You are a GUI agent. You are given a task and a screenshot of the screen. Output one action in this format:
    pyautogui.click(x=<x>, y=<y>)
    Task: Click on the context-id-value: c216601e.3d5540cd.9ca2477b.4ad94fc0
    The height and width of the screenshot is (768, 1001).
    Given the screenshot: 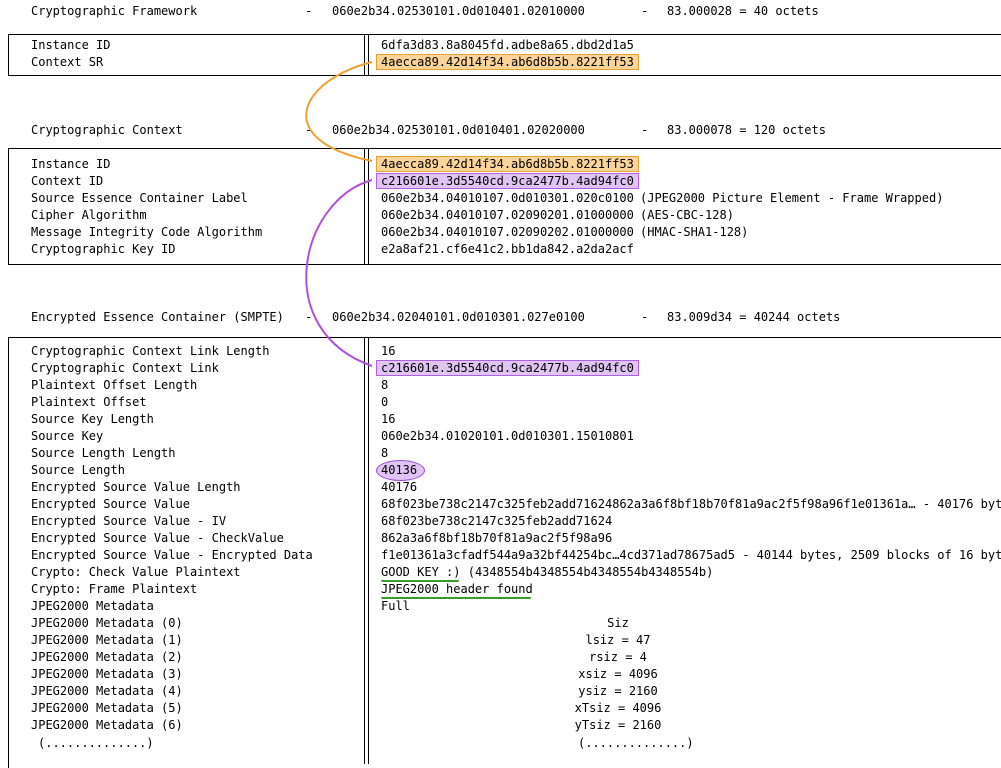 What is the action you would take?
    pyautogui.click(x=507, y=181)
    